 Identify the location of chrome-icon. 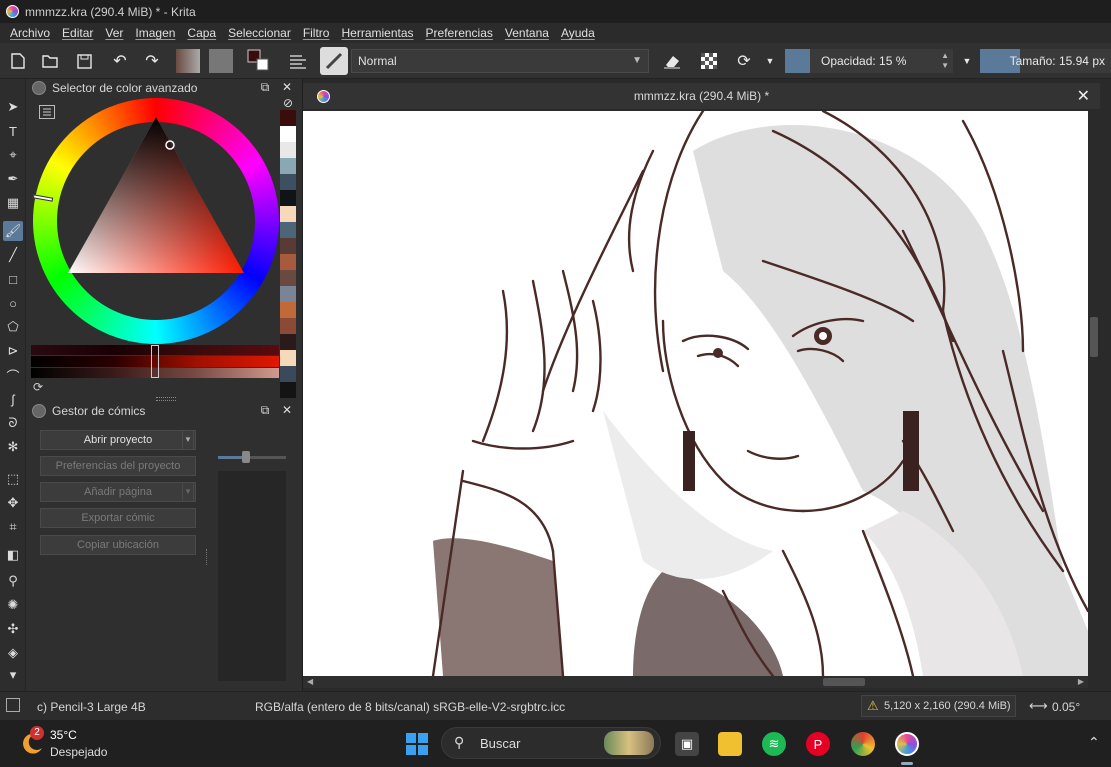
(863, 744).